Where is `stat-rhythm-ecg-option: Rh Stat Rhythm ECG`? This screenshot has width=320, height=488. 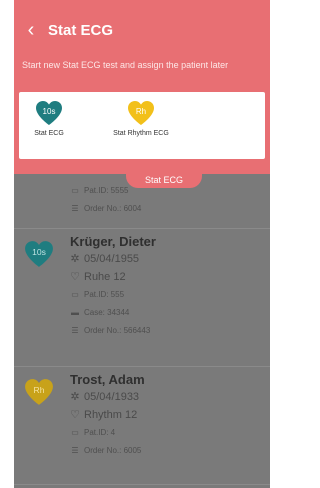 stat-rhythm-ecg-option: Rh Stat Rhythm ECG is located at coordinates (141, 118).